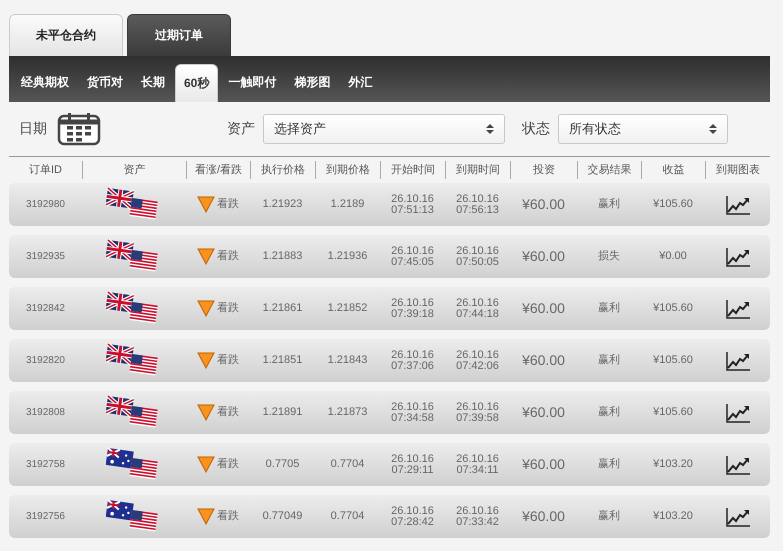 The image size is (783, 551). I want to click on end-time: 07:44:18, so click(477, 314).